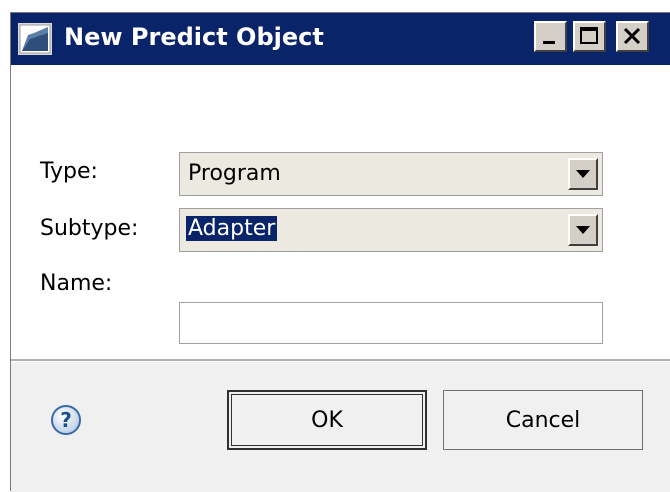 The image size is (670, 492). Describe the element at coordinates (549, 42) in the screenshot. I see `minimize-icon` at that location.